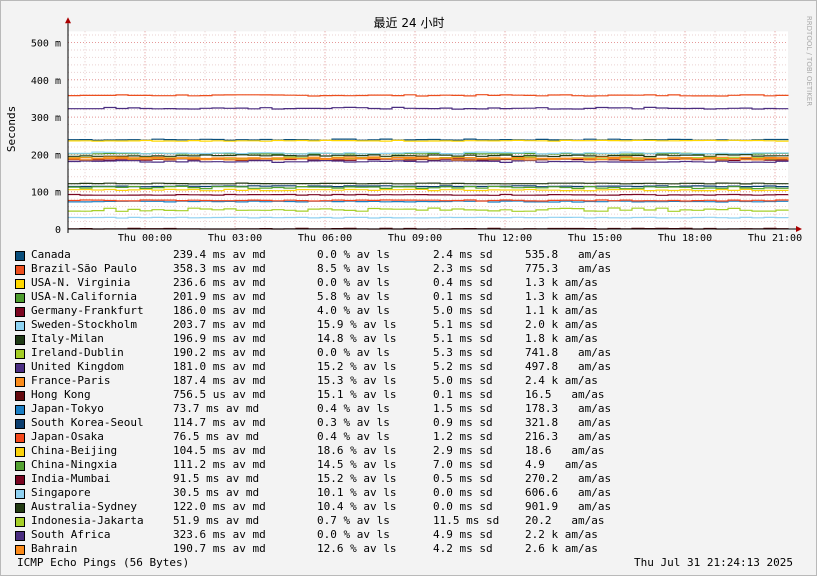 The width and height of the screenshot is (817, 576). What do you see at coordinates (568, 366) in the screenshot?
I see `legend-amas: 497.8 am/as` at bounding box center [568, 366].